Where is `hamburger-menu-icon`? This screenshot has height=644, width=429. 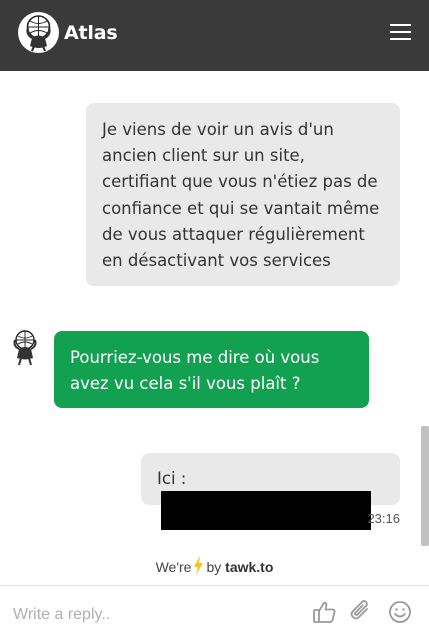 hamburger-menu-icon is located at coordinates (400, 33).